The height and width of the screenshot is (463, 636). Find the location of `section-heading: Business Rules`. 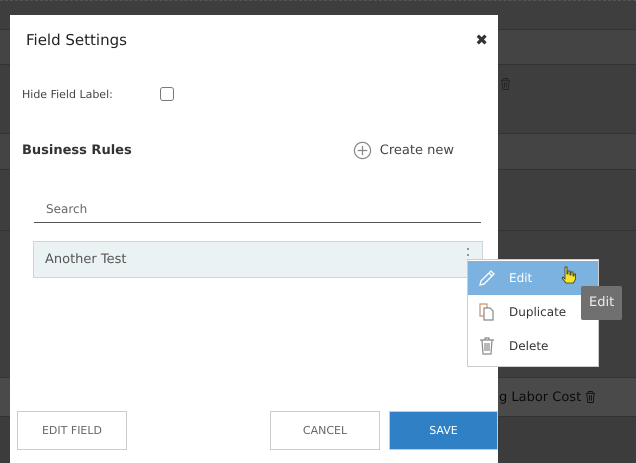

section-heading: Business Rules is located at coordinates (77, 150).